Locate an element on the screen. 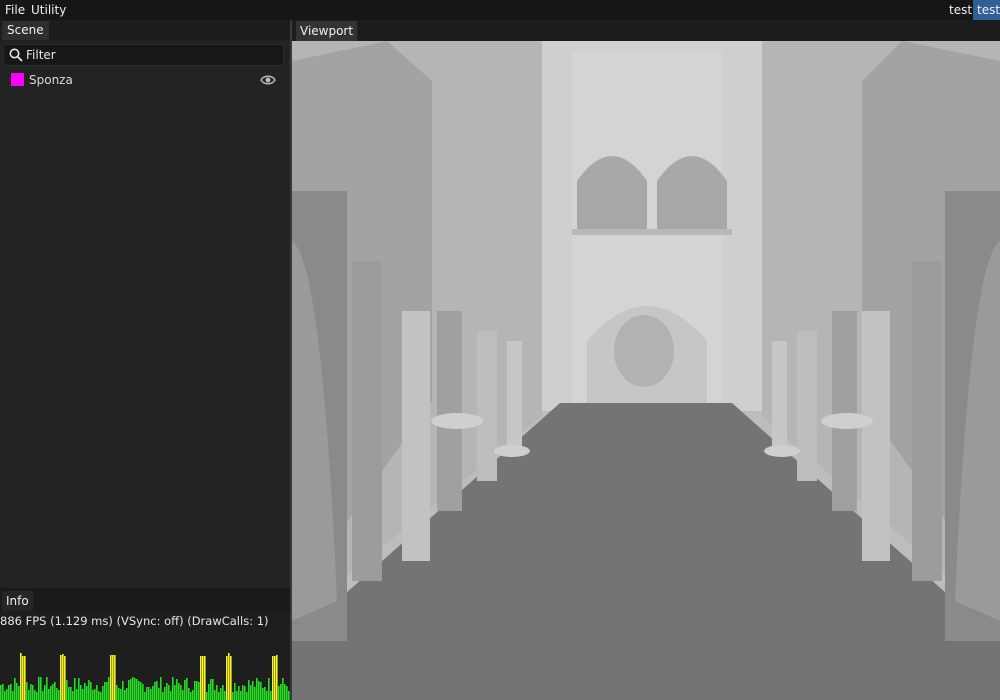 The height and width of the screenshot is (700, 1000). tab-scene: Scene is located at coordinates (25, 30).